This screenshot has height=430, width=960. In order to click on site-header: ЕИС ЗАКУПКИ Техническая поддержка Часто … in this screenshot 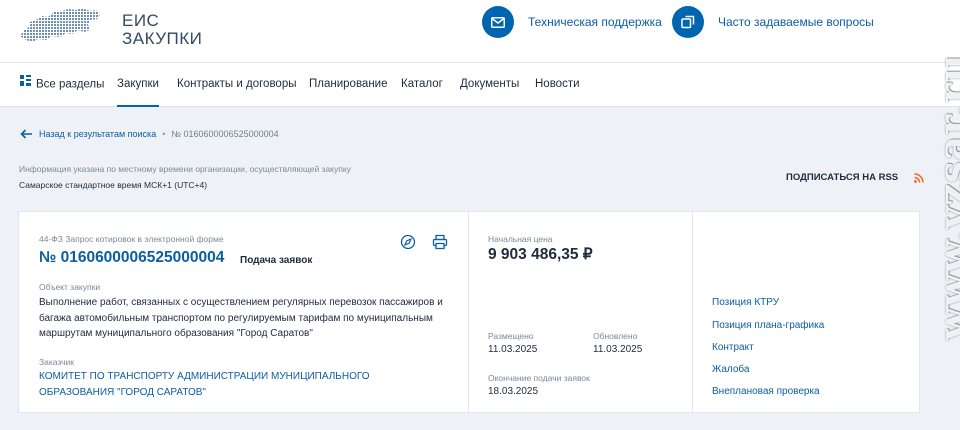, I will do `click(480, 31)`.